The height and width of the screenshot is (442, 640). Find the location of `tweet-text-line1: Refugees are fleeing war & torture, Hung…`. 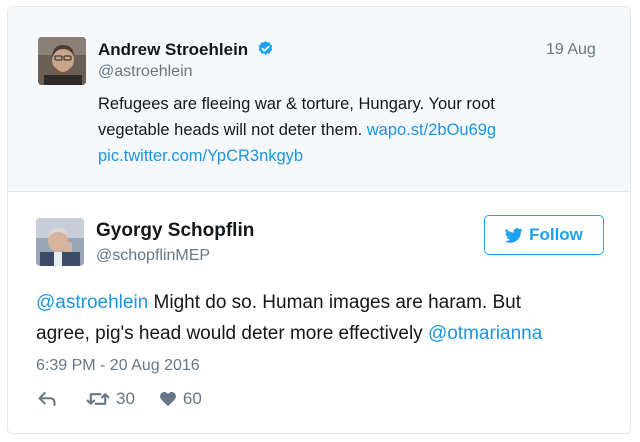

tweet-text-line1: Refugees are fleeing war & torture, Hung… is located at coordinates (296, 104).